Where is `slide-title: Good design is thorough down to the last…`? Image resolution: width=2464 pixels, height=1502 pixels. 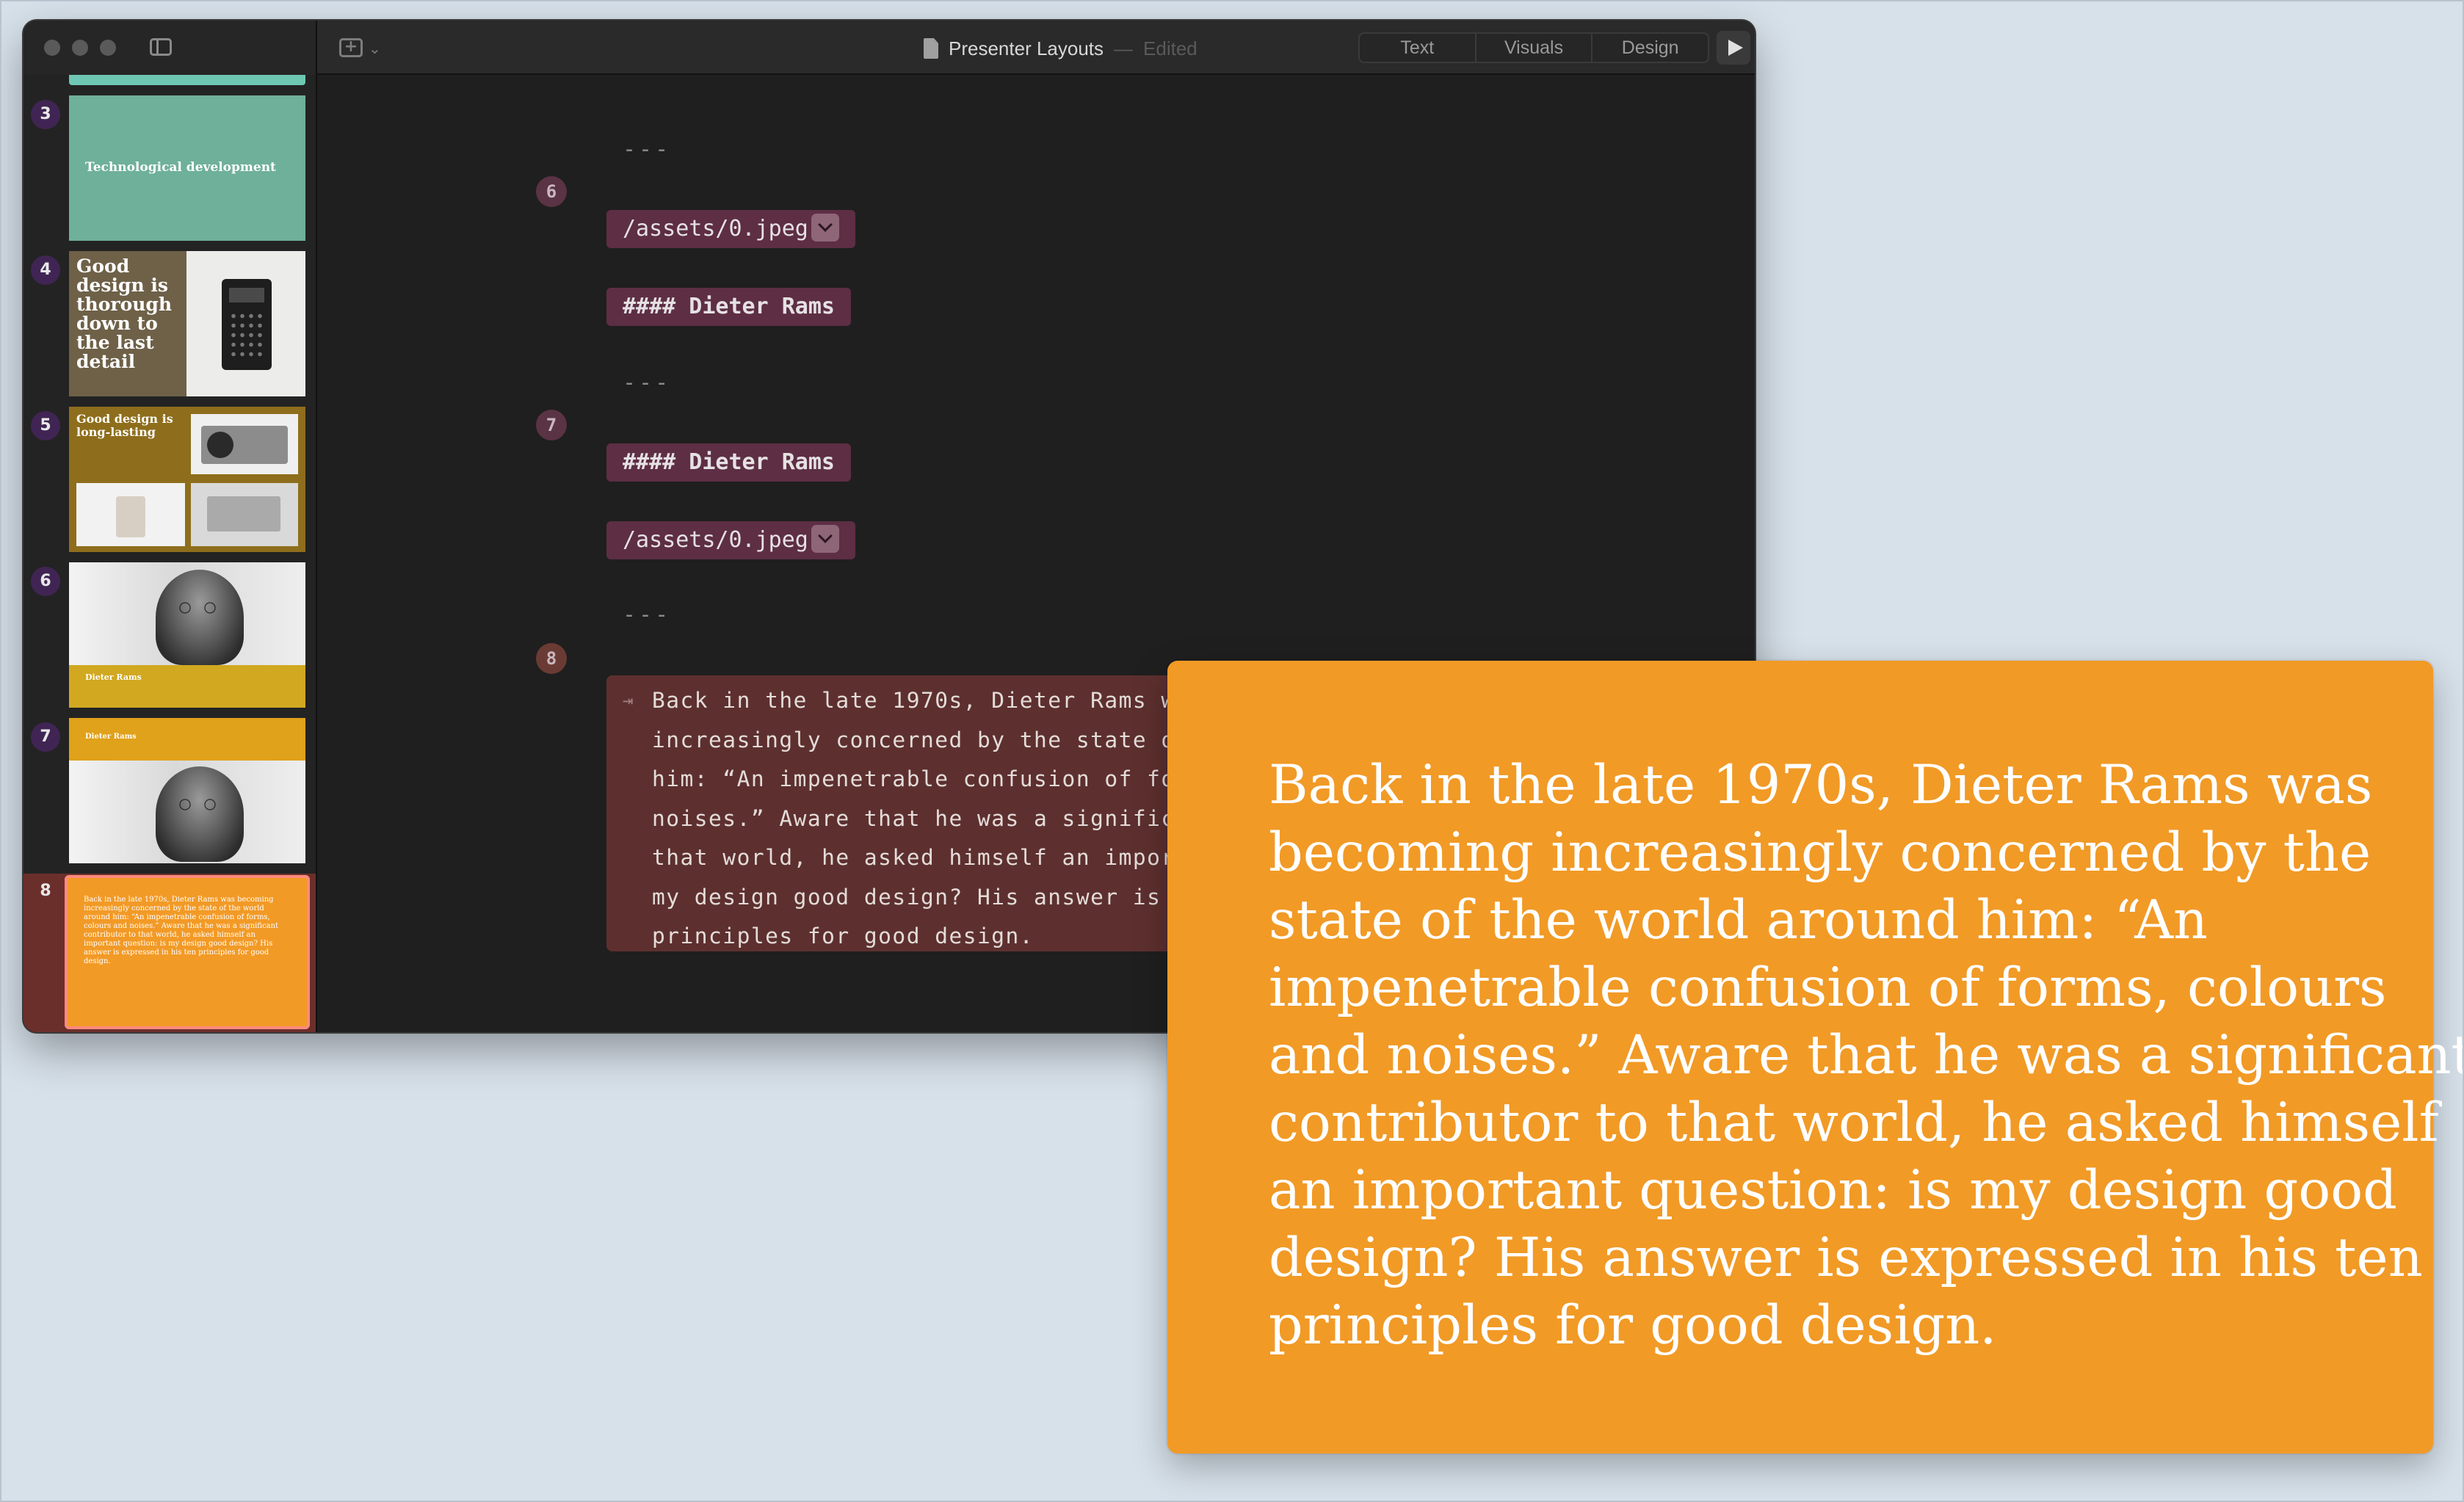 slide-title: Good design is thorough down to the last… is located at coordinates (124, 313).